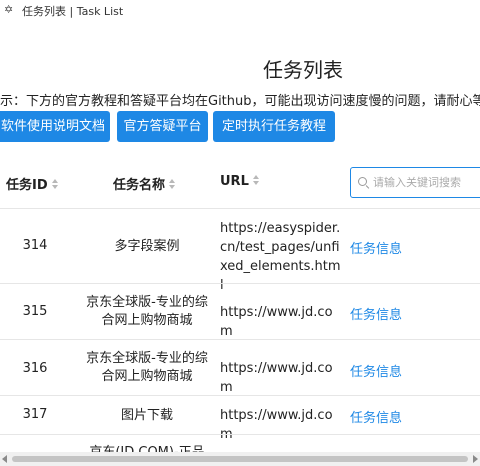 The height and width of the screenshot is (466, 480). What do you see at coordinates (4, 459) in the screenshot?
I see `scroll-left-icon` at bounding box center [4, 459].